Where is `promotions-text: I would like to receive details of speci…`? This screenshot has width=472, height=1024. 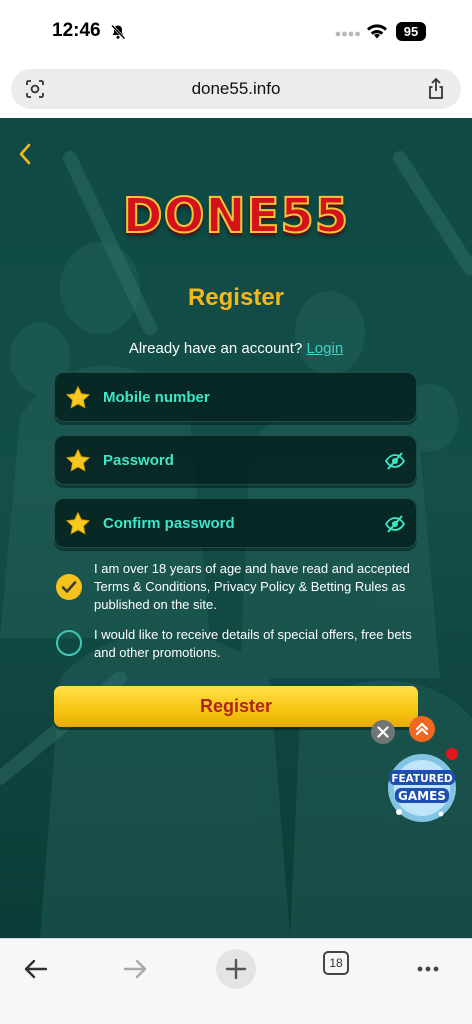
promotions-text: I would like to receive details of speci… is located at coordinates (253, 643).